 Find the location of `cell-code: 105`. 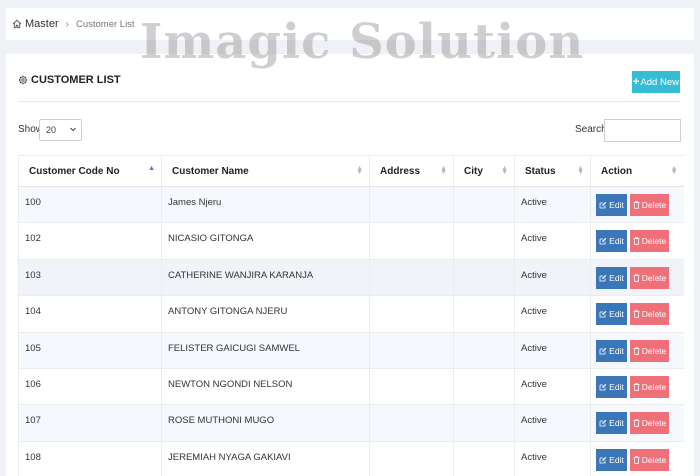

cell-code: 105 is located at coordinates (90, 350).